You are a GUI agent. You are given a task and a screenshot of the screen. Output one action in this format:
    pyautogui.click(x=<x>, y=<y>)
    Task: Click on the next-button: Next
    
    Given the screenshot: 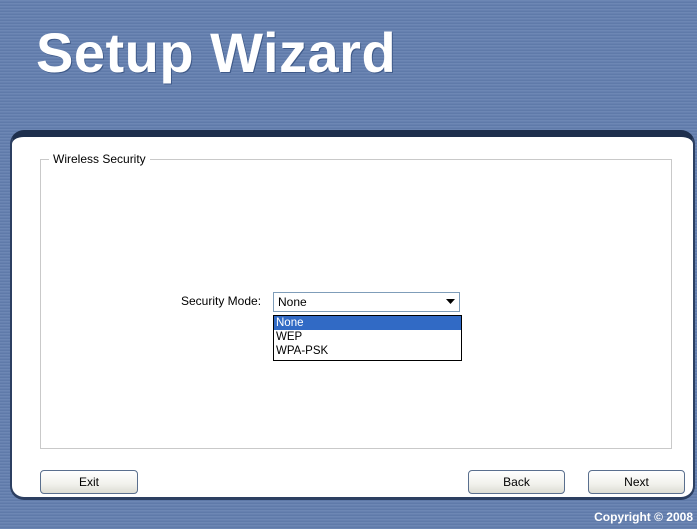 What is the action you would take?
    pyautogui.click(x=636, y=482)
    